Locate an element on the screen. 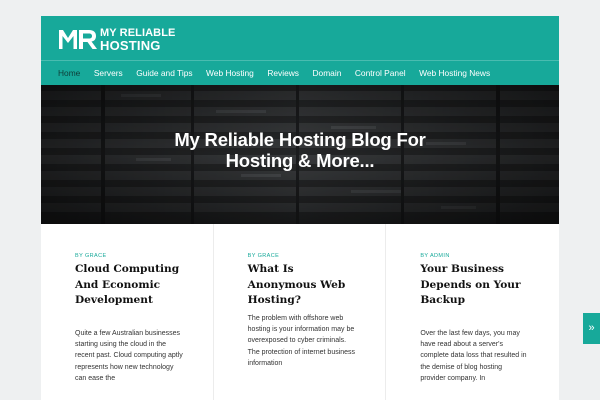  nav-item-web-hosting: Web Hosting is located at coordinates (230, 73).